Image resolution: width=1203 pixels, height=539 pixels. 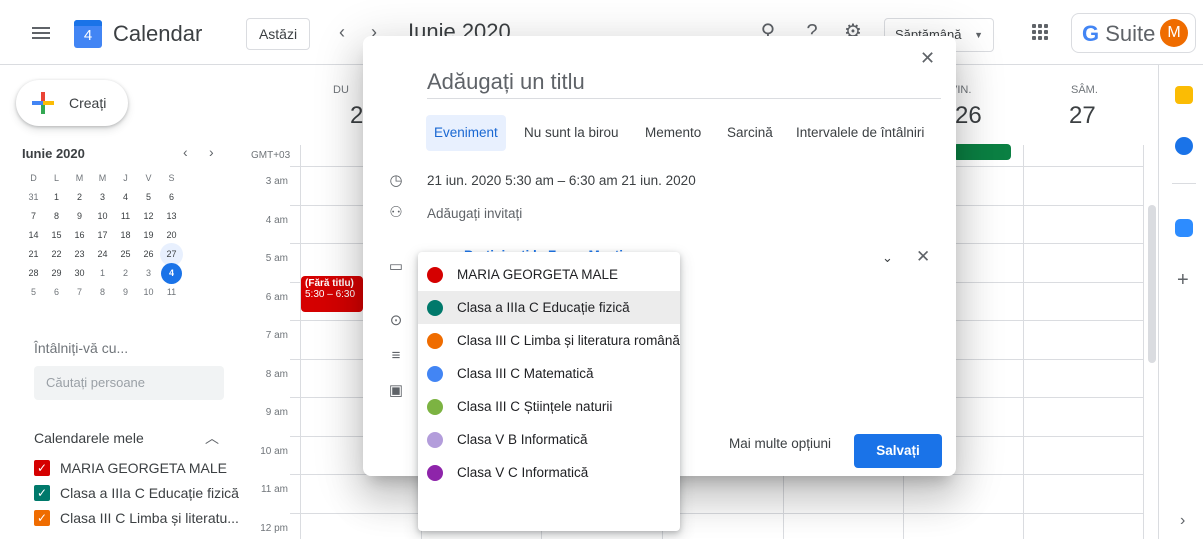 I want to click on search-people-input: Căutați persoane, so click(x=129, y=383).